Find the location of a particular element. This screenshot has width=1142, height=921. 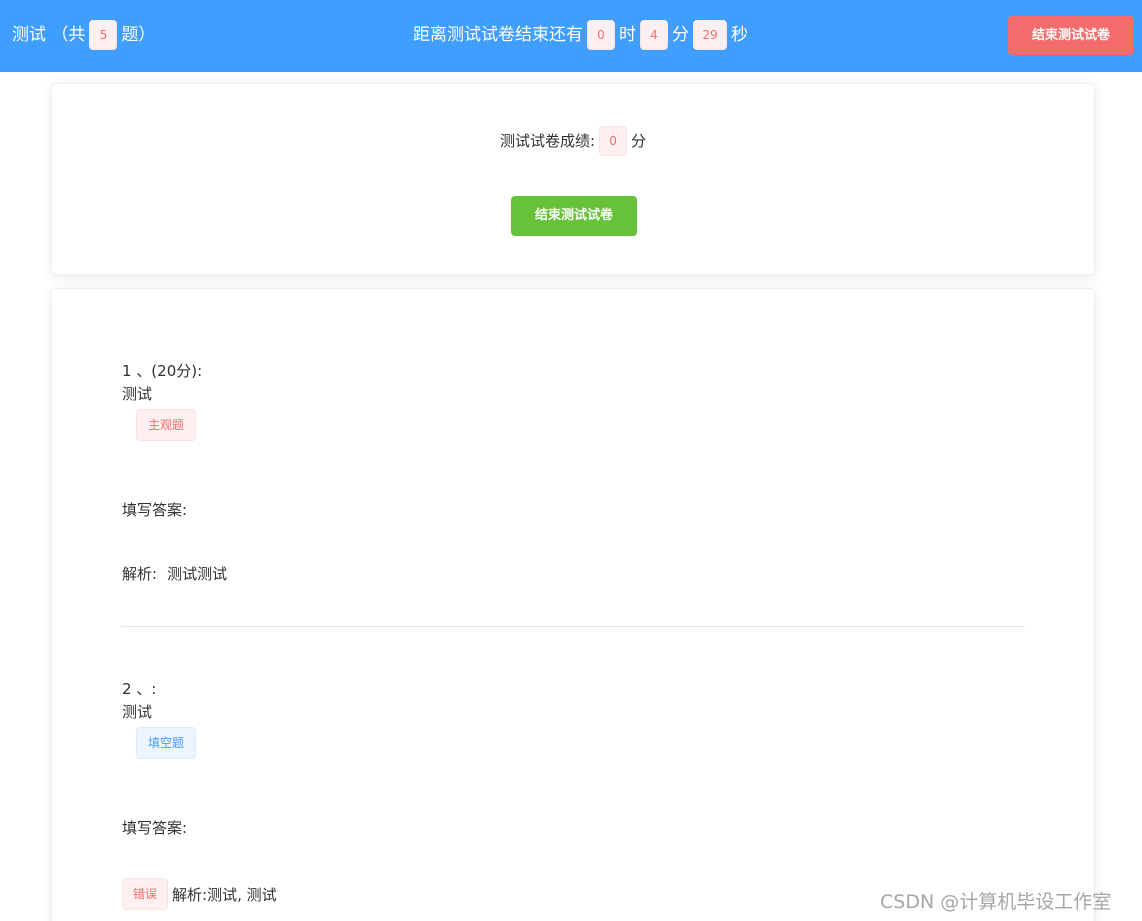

question-1-text: 测试 is located at coordinates (137, 394).